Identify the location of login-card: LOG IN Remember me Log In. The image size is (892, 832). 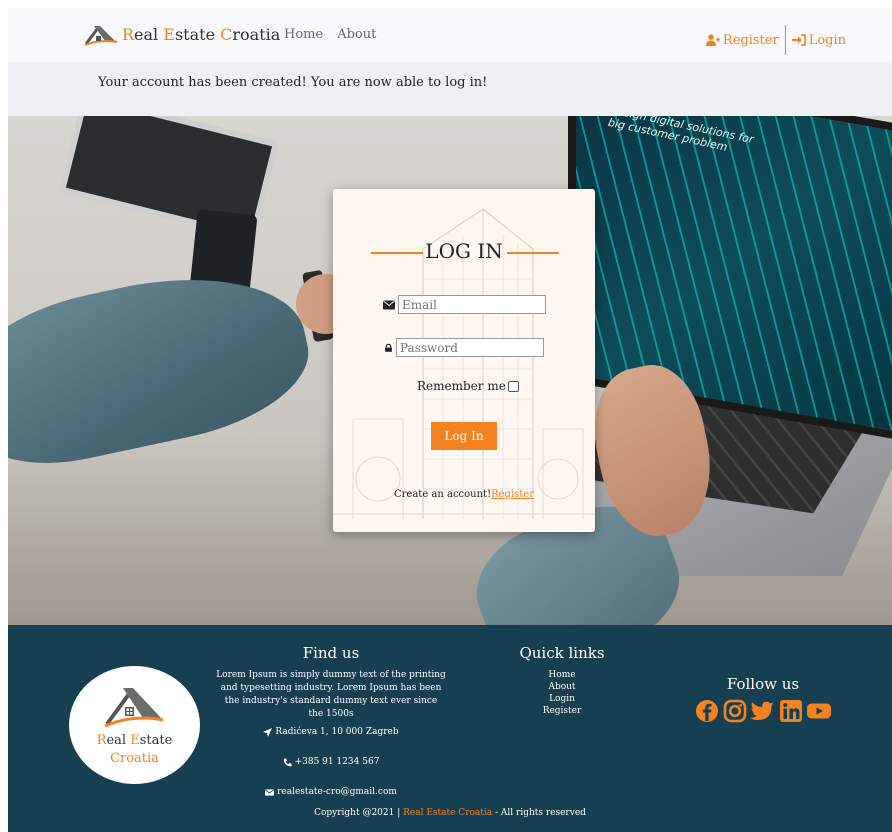
(464, 360).